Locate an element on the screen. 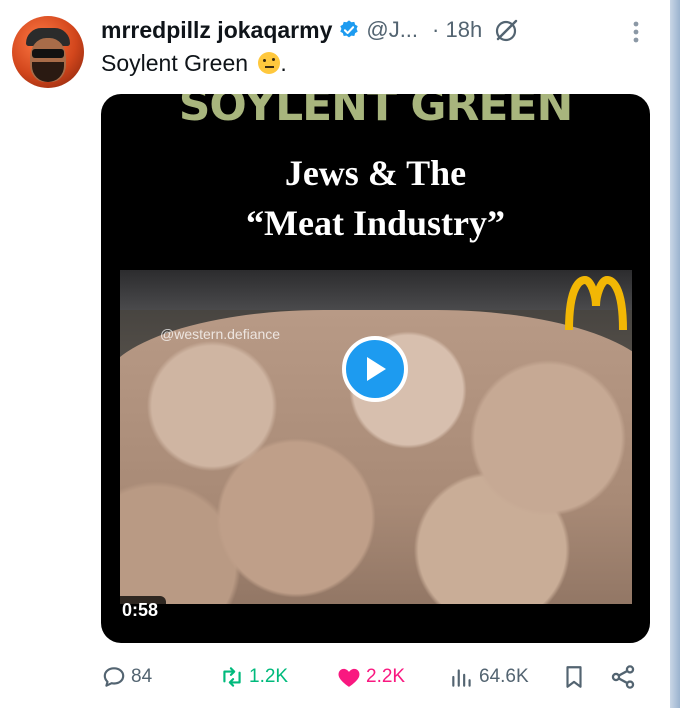 This screenshot has height=708, width=680. action-bar: 84 1.2K 2.2K 64.6K is located at coordinates (375, 677).